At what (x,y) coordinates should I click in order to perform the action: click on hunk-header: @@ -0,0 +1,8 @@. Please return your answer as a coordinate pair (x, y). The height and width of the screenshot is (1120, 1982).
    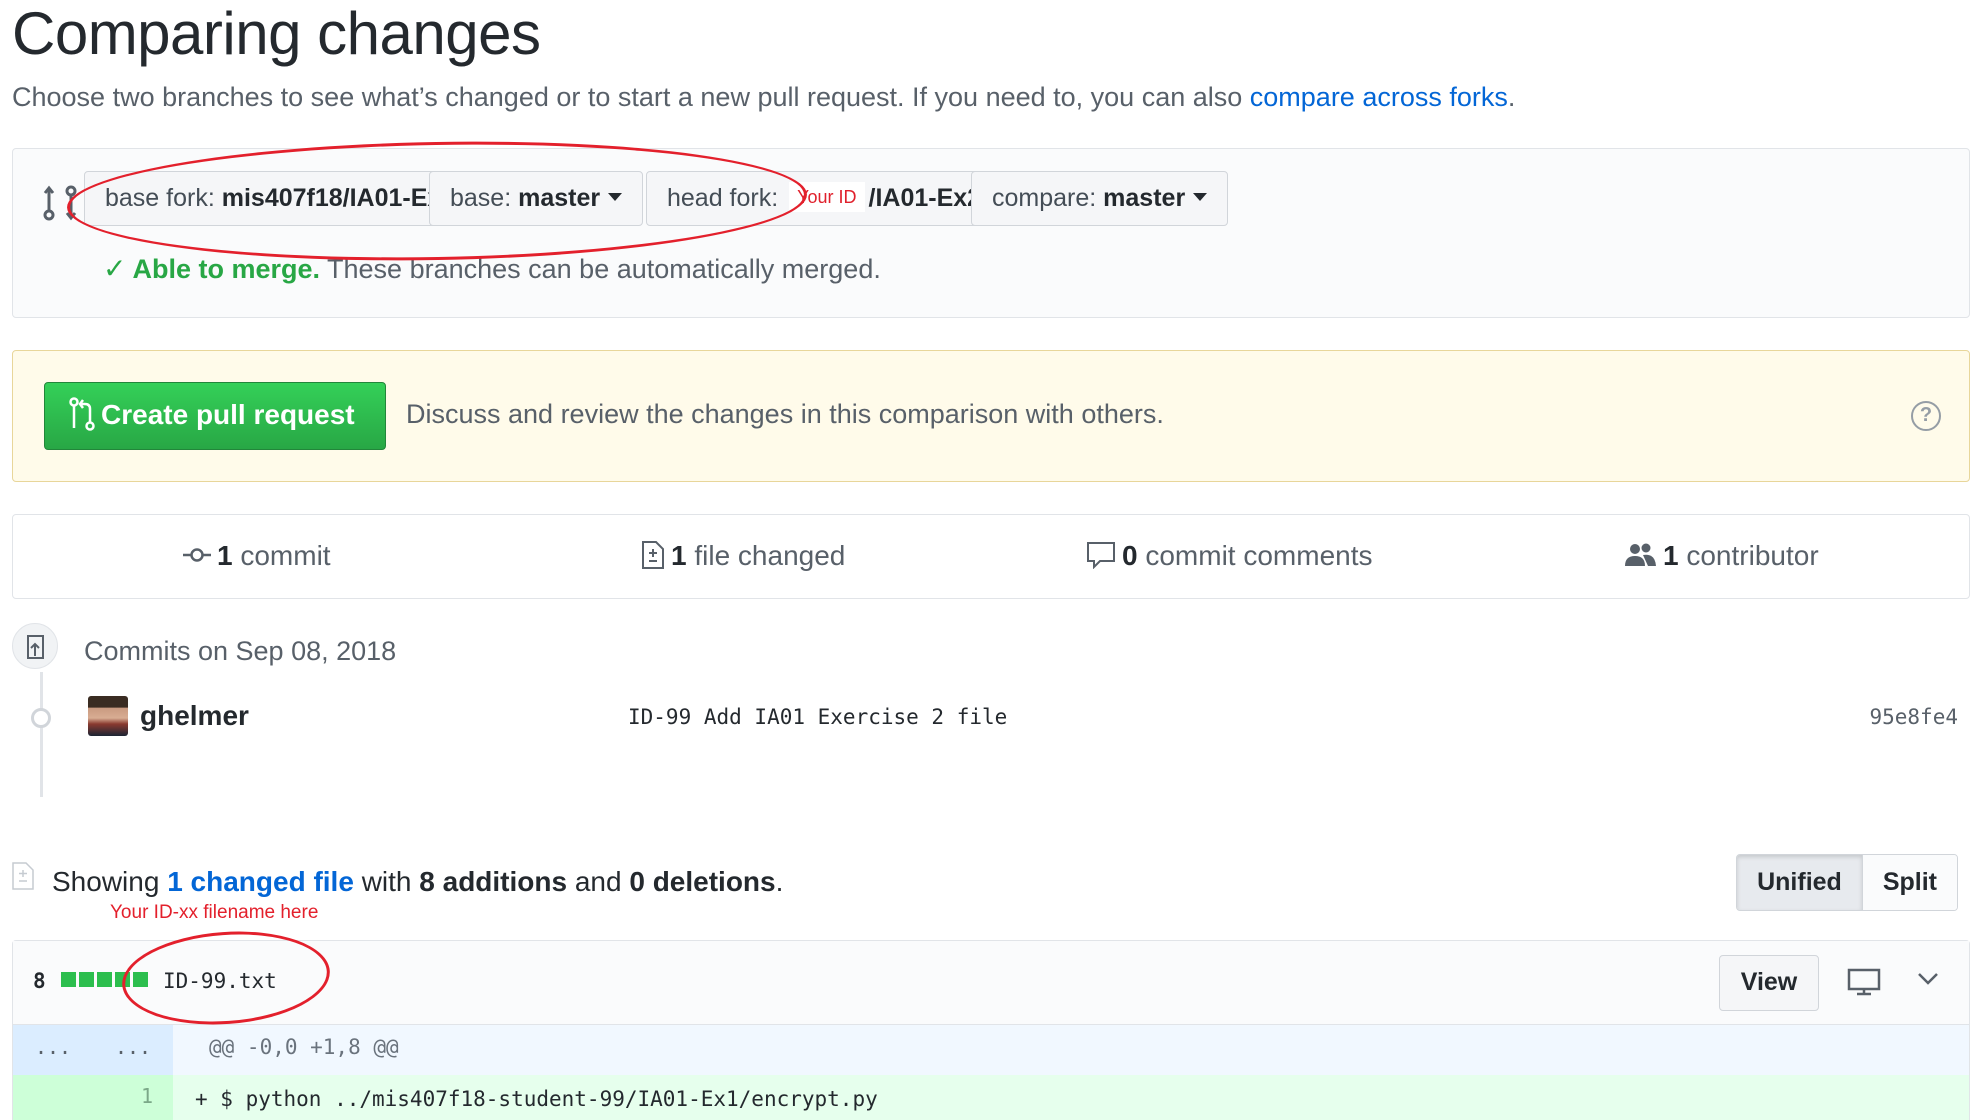
    Looking at the image, I should click on (304, 1047).